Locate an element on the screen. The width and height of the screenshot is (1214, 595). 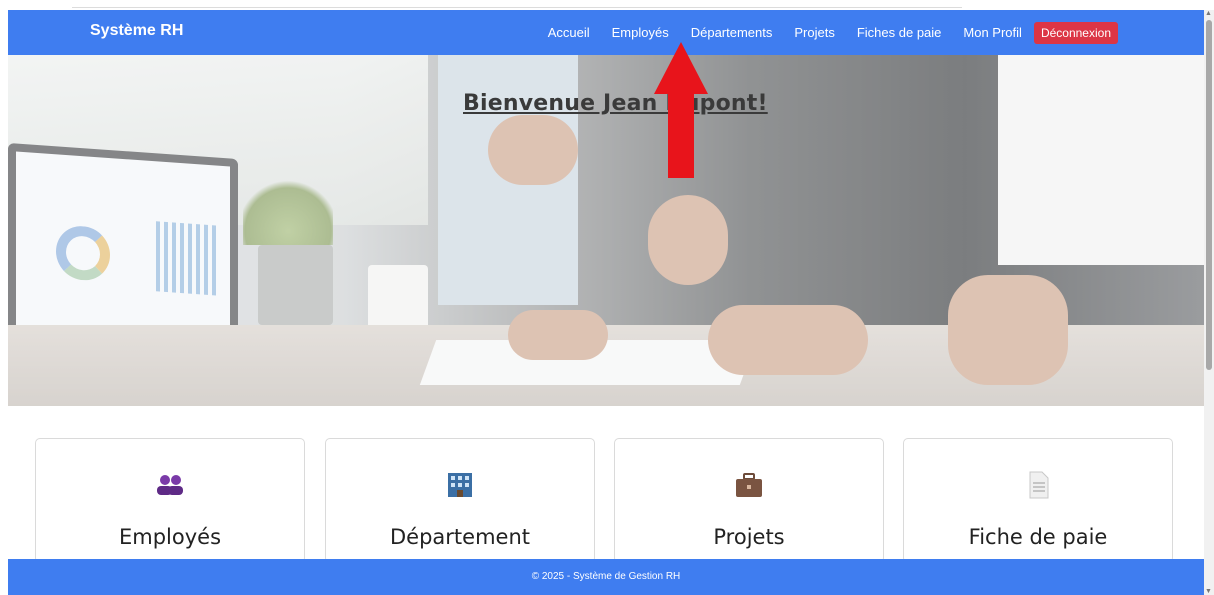
welcome-title: Bienvenue Jean Dupont! is located at coordinates (615, 103).